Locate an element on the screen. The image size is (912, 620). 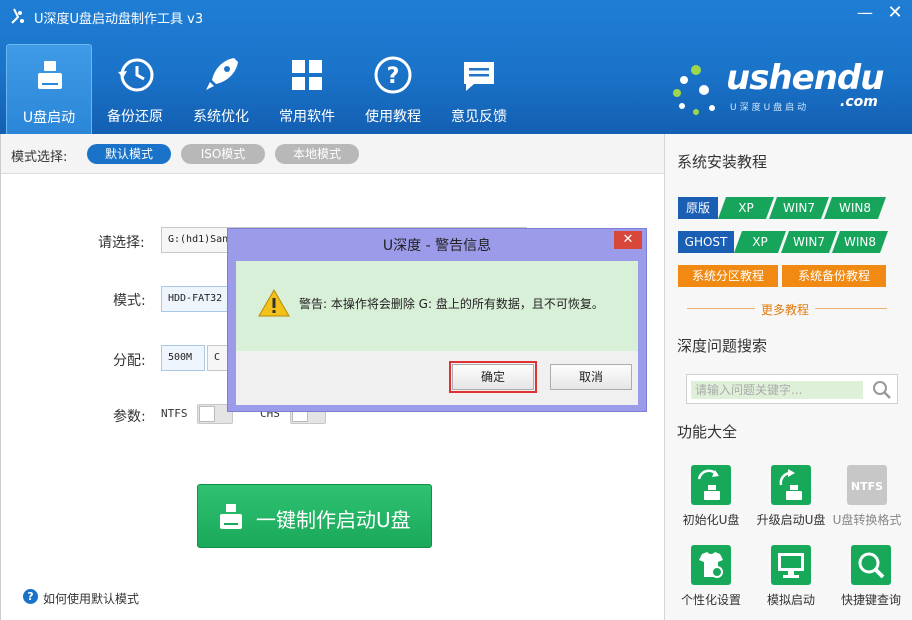
install-tutorial-title: 系统安装教程 is located at coordinates (722, 162).